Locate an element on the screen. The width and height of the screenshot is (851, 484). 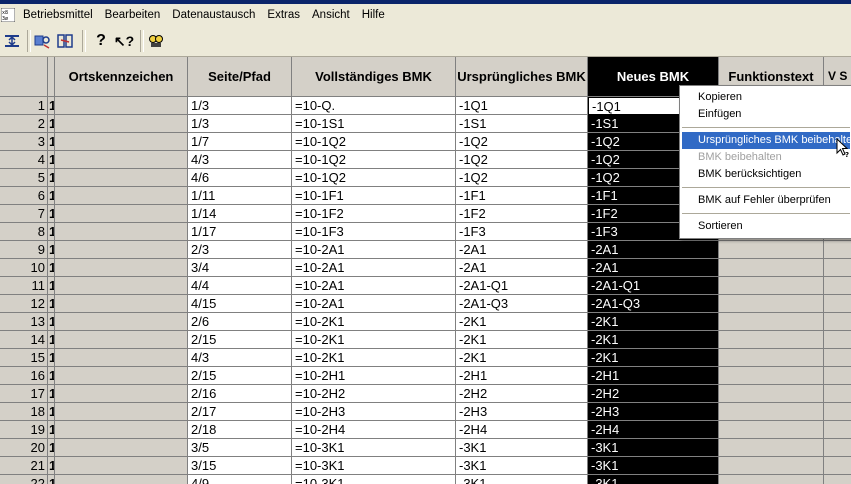
cell-seite-pfad: 2/16 is located at coordinates (240, 394).